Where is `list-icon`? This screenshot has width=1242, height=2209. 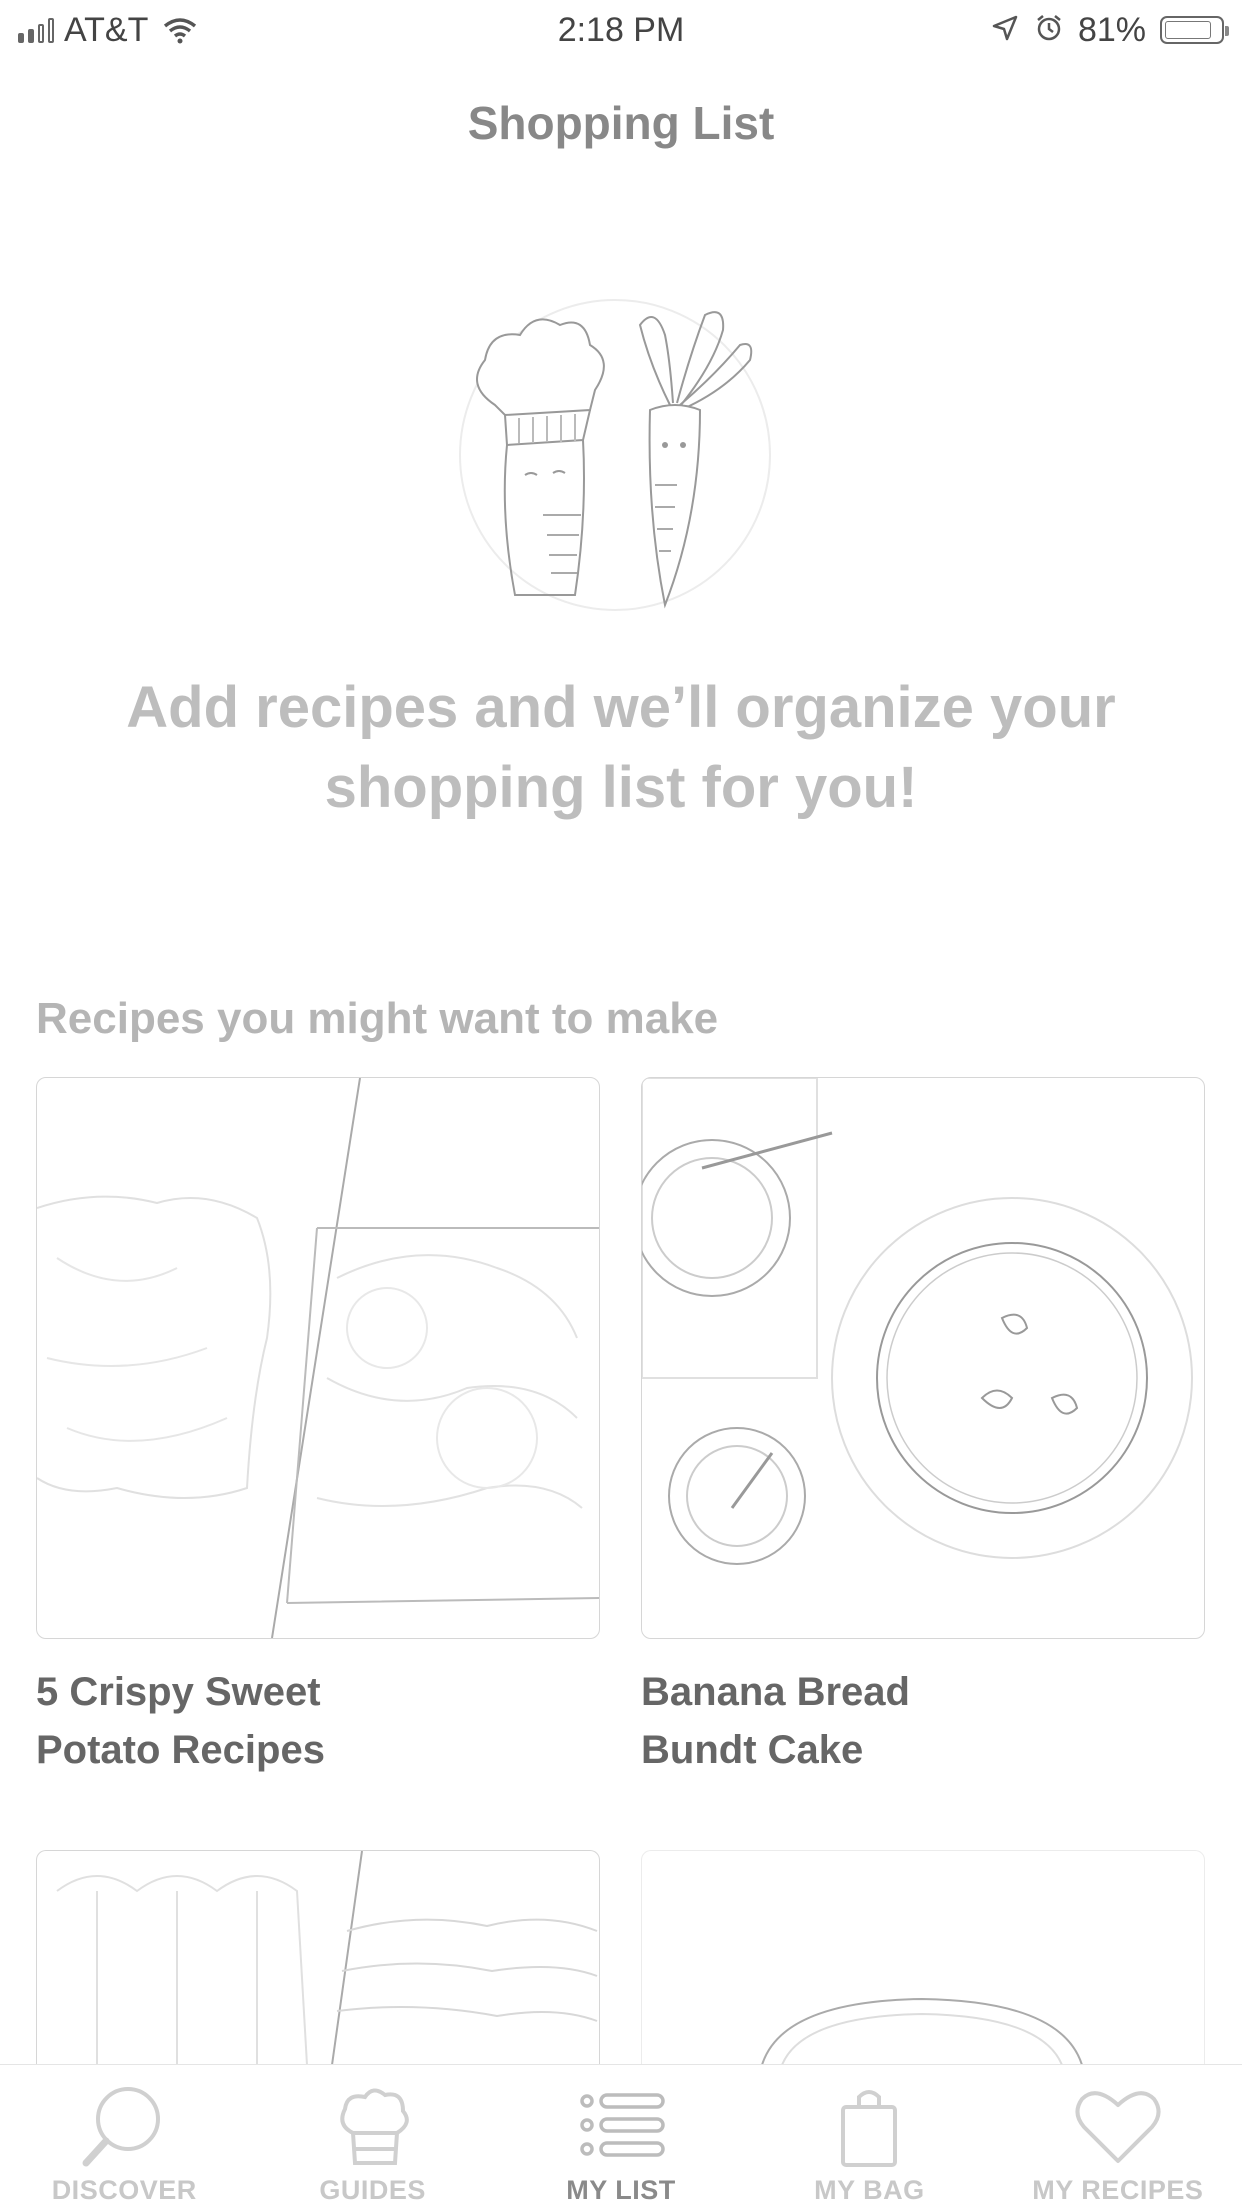
list-icon is located at coordinates (622, 2125).